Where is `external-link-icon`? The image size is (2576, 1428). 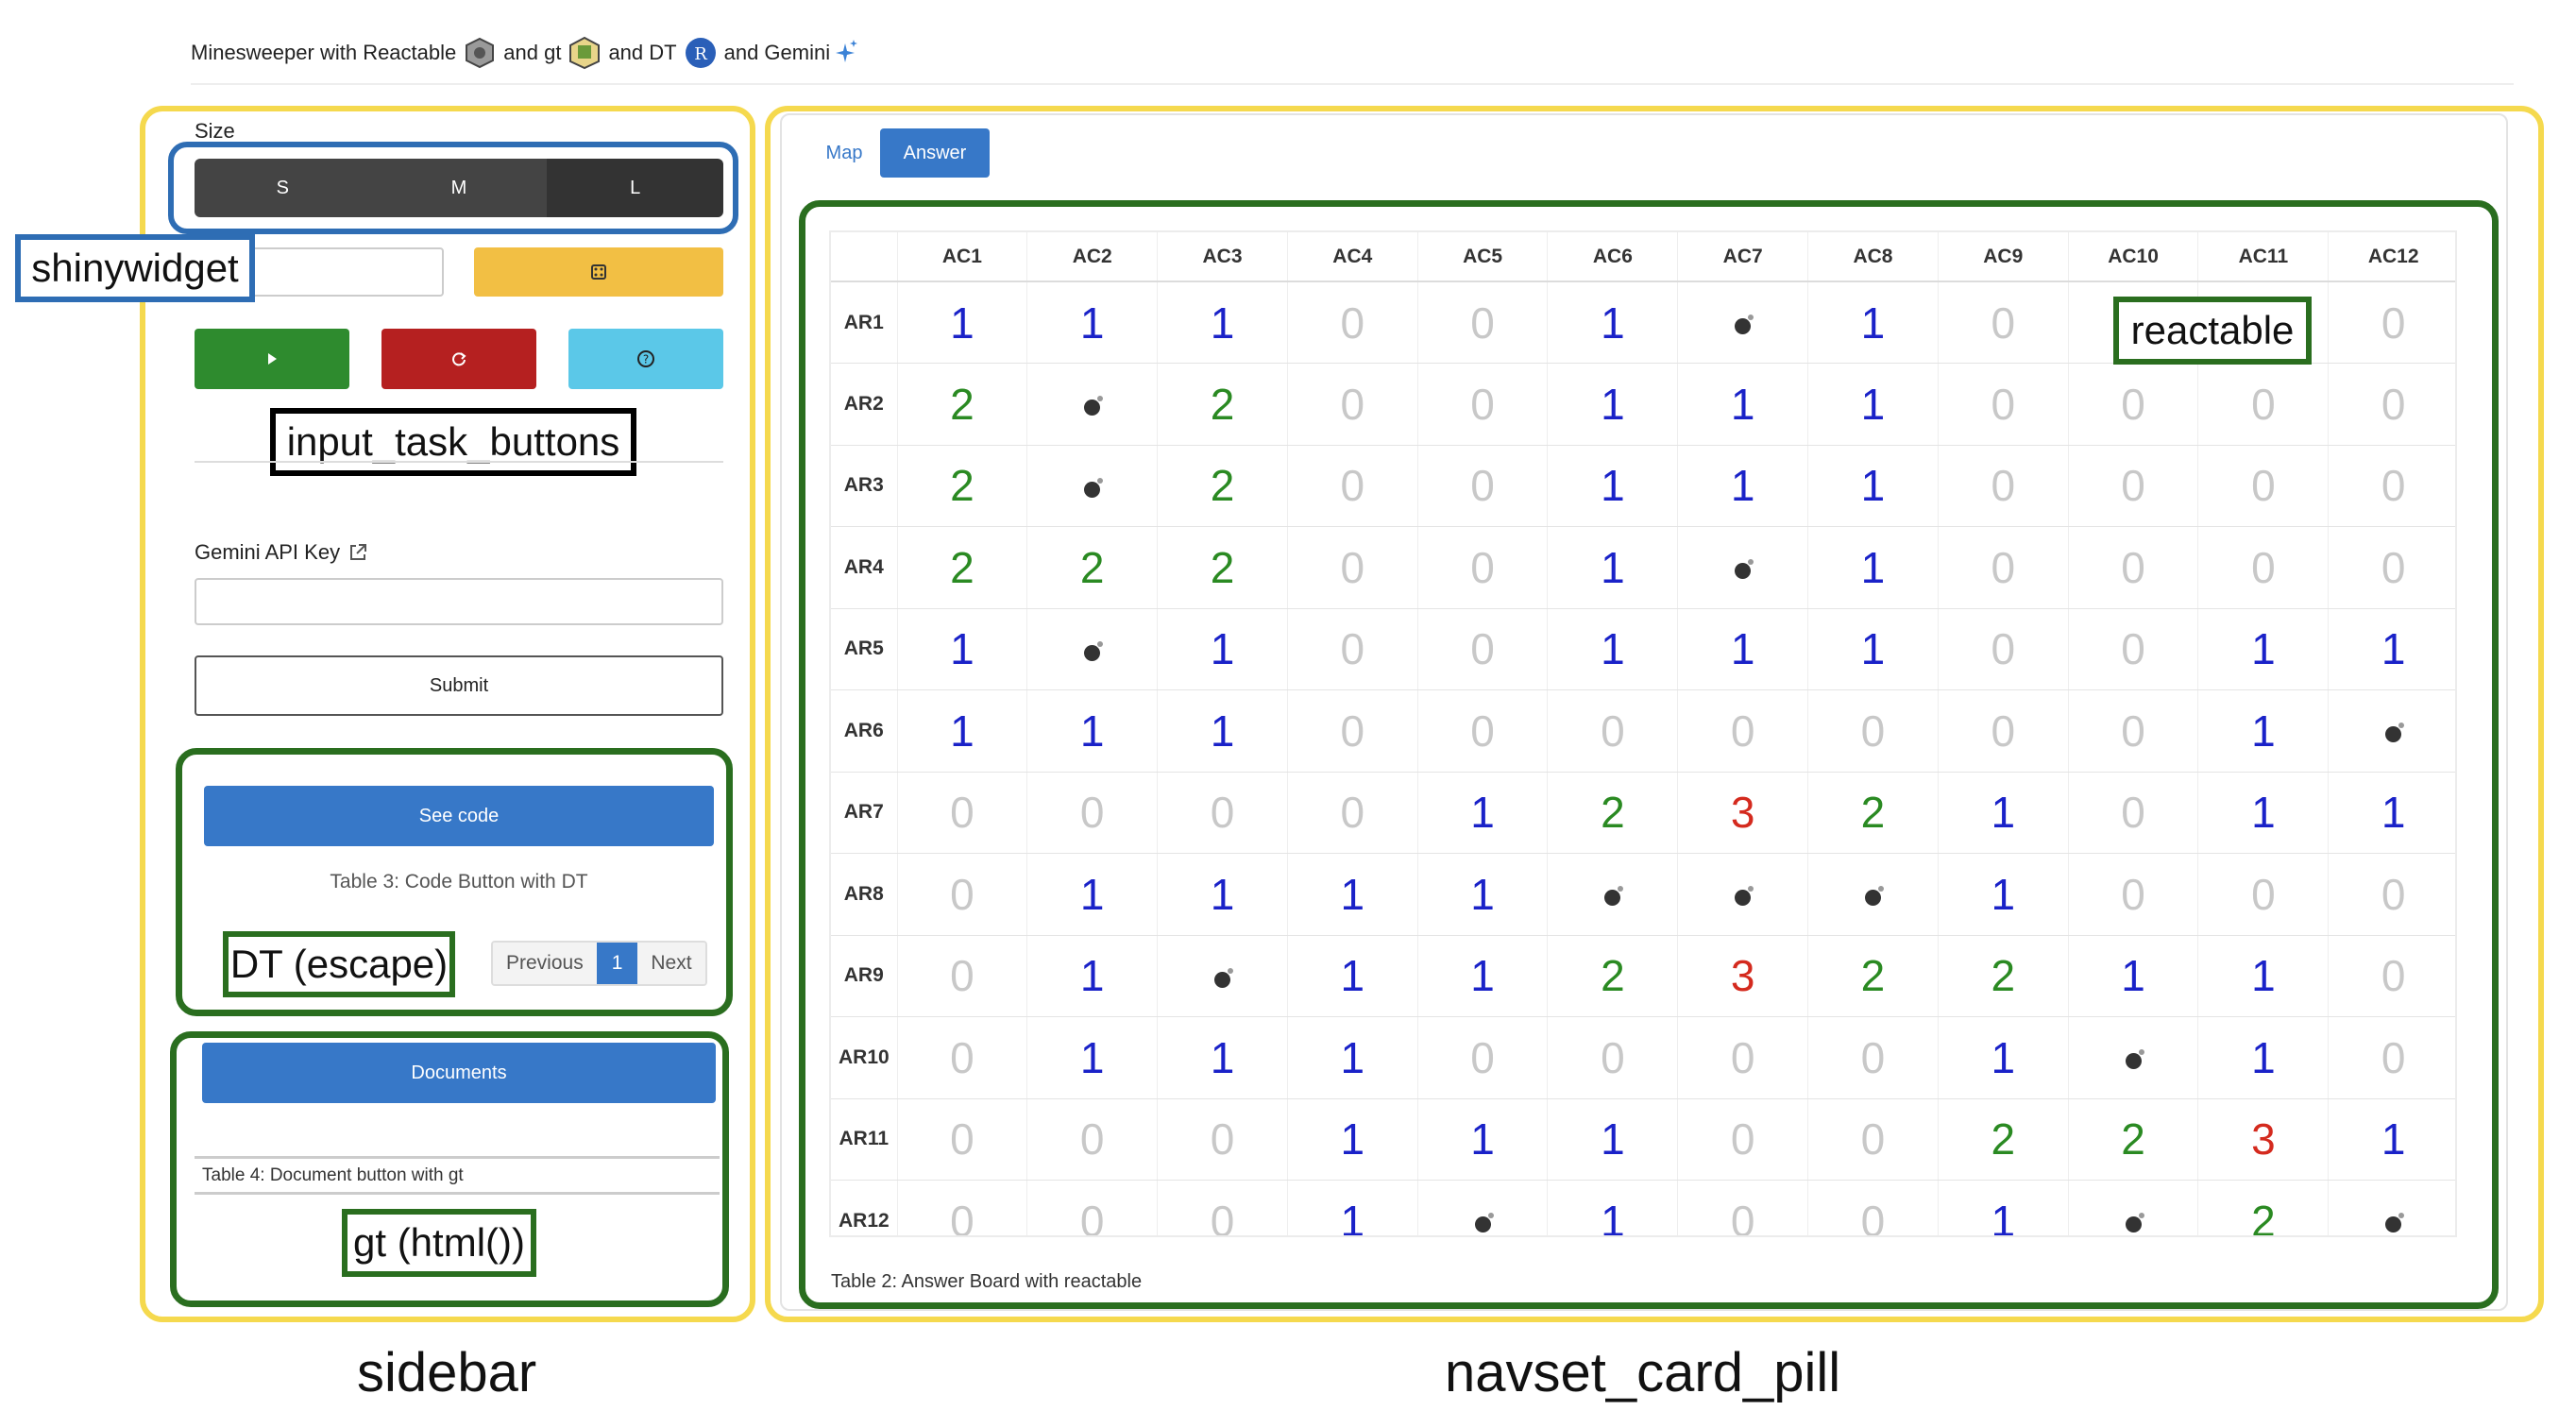
external-link-icon is located at coordinates (357, 552).